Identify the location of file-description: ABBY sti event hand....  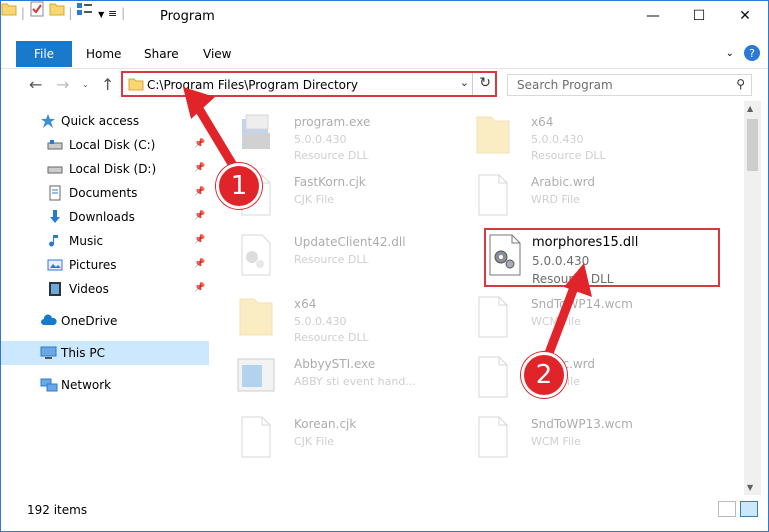
(355, 381).